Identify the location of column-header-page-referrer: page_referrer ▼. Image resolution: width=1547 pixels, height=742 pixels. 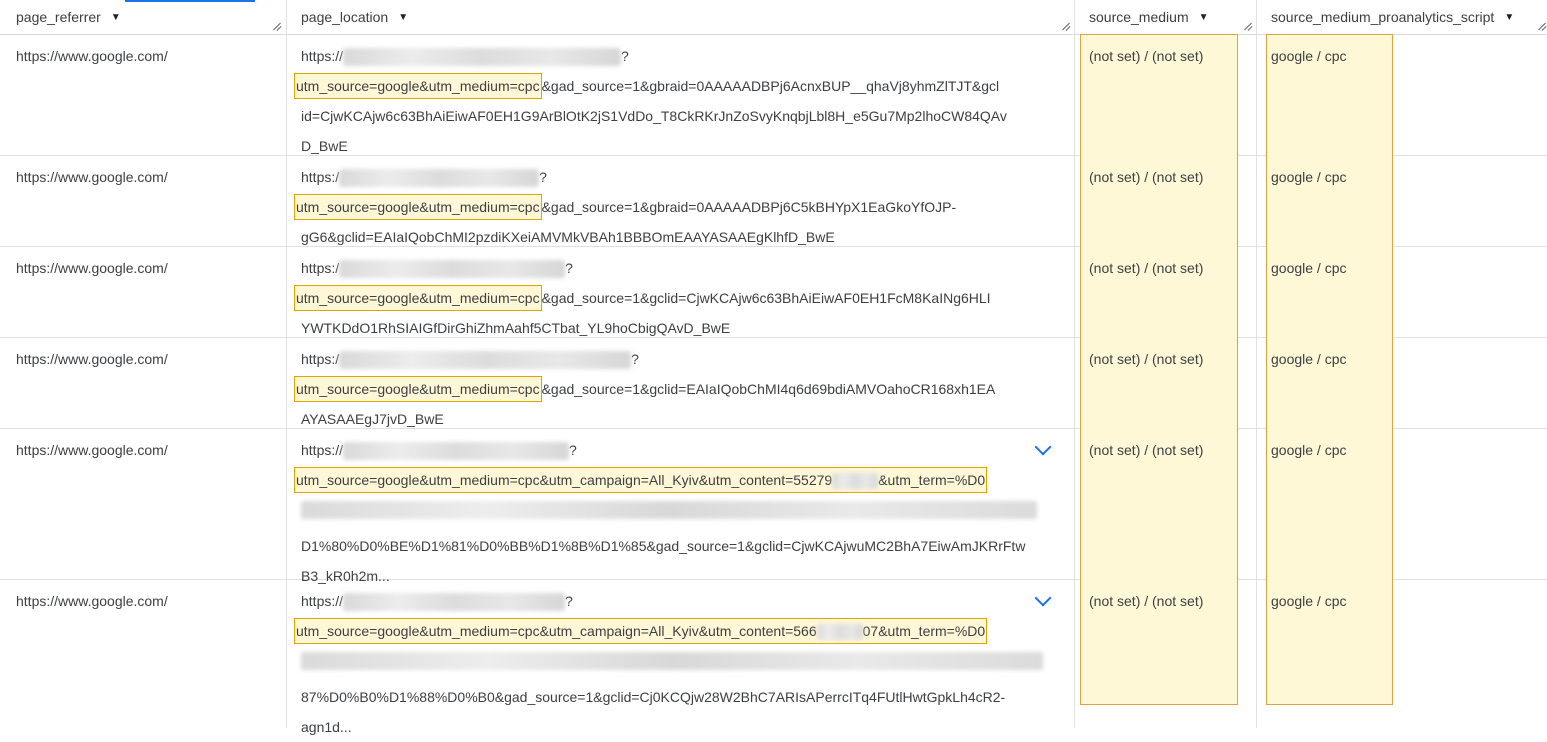
(68, 17).